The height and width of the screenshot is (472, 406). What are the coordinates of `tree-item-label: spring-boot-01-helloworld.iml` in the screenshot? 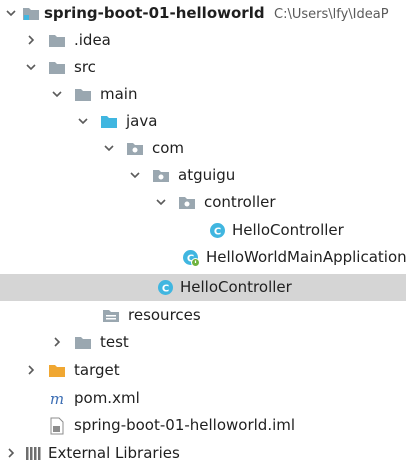 It's located at (185, 425).